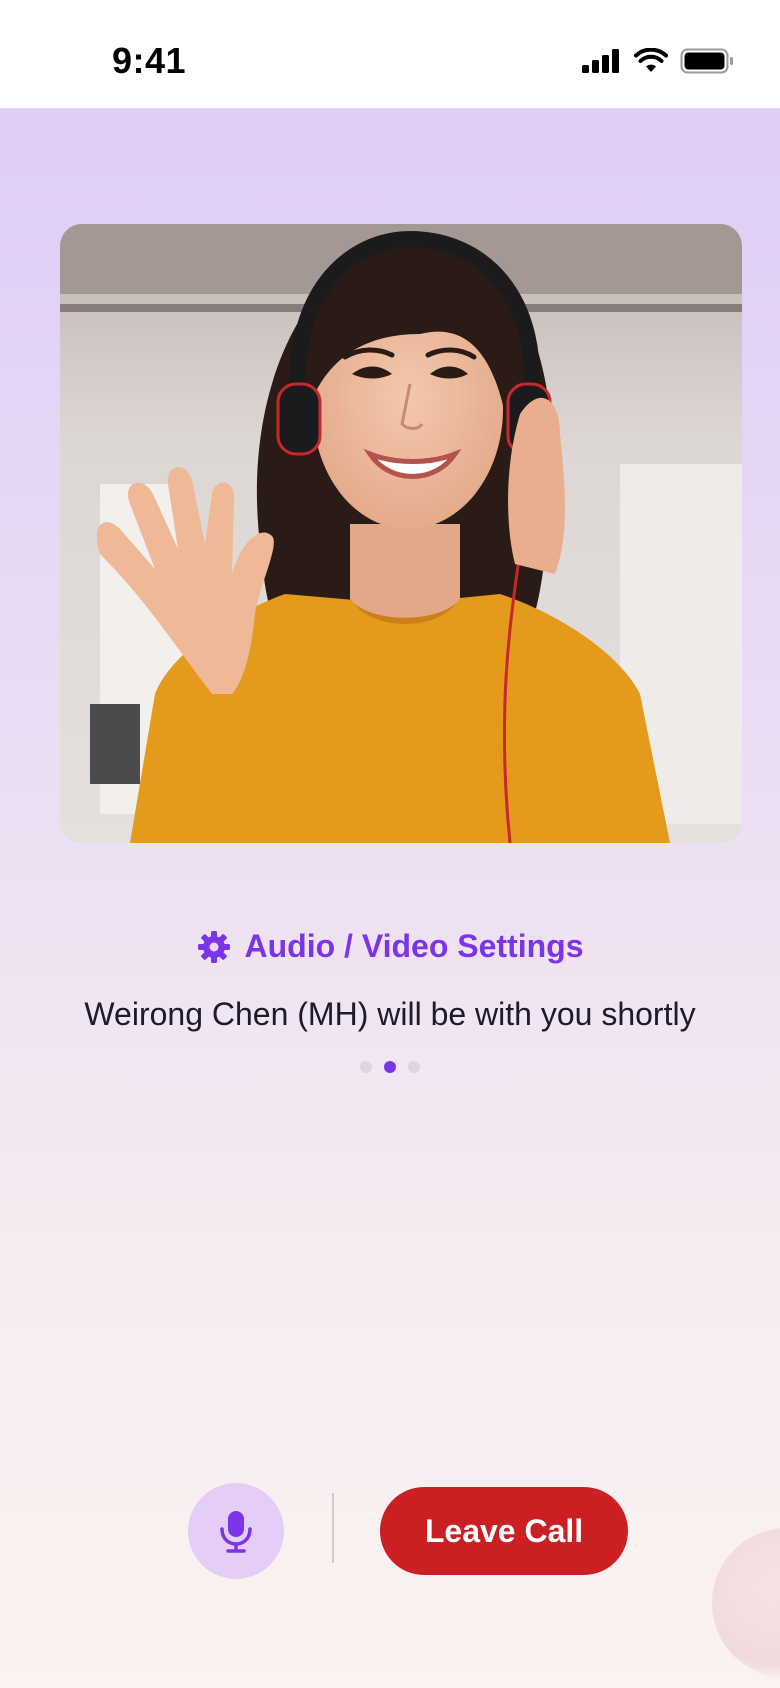  I want to click on audio-video-settings-button: Audio / Video Settings, so click(390, 946).